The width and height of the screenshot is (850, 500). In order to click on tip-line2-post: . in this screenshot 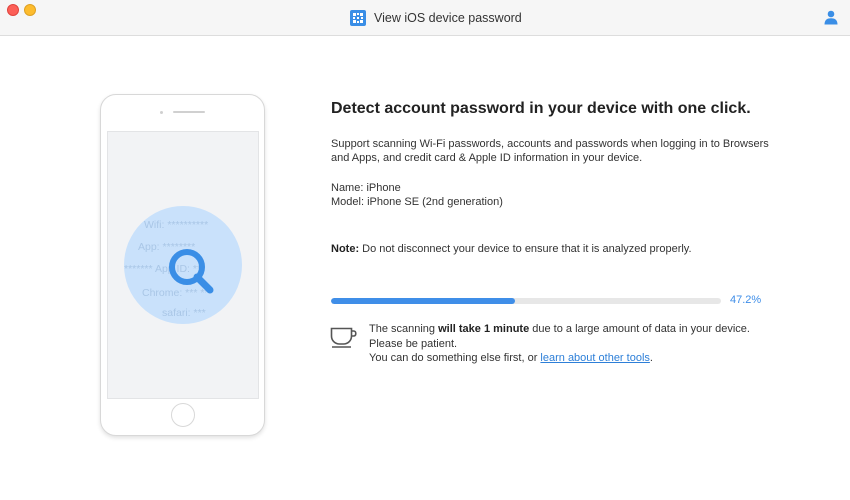, I will do `click(651, 358)`.